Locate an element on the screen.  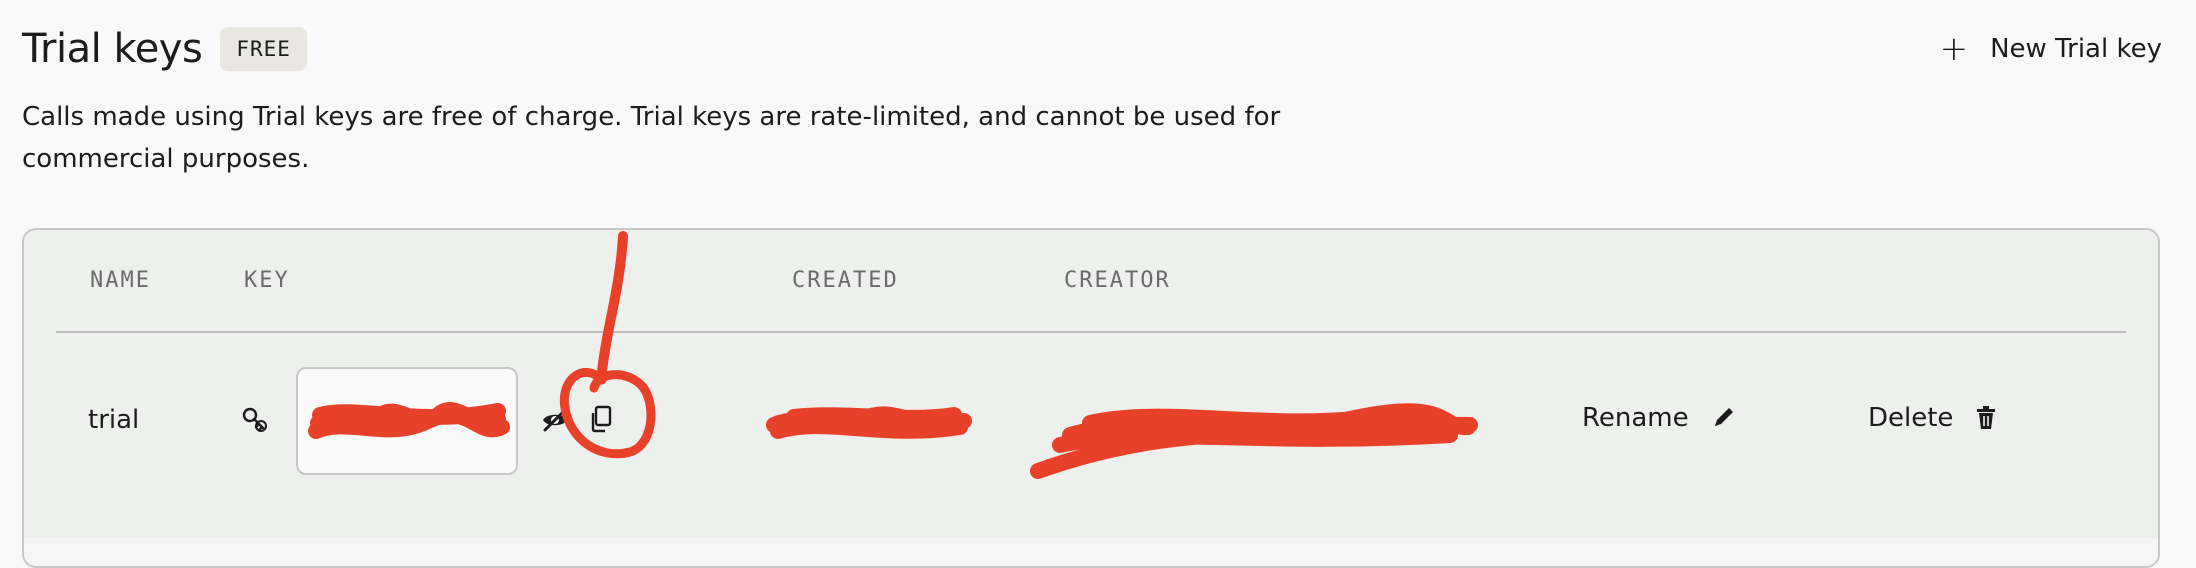
key-search-icon is located at coordinates (255, 420).